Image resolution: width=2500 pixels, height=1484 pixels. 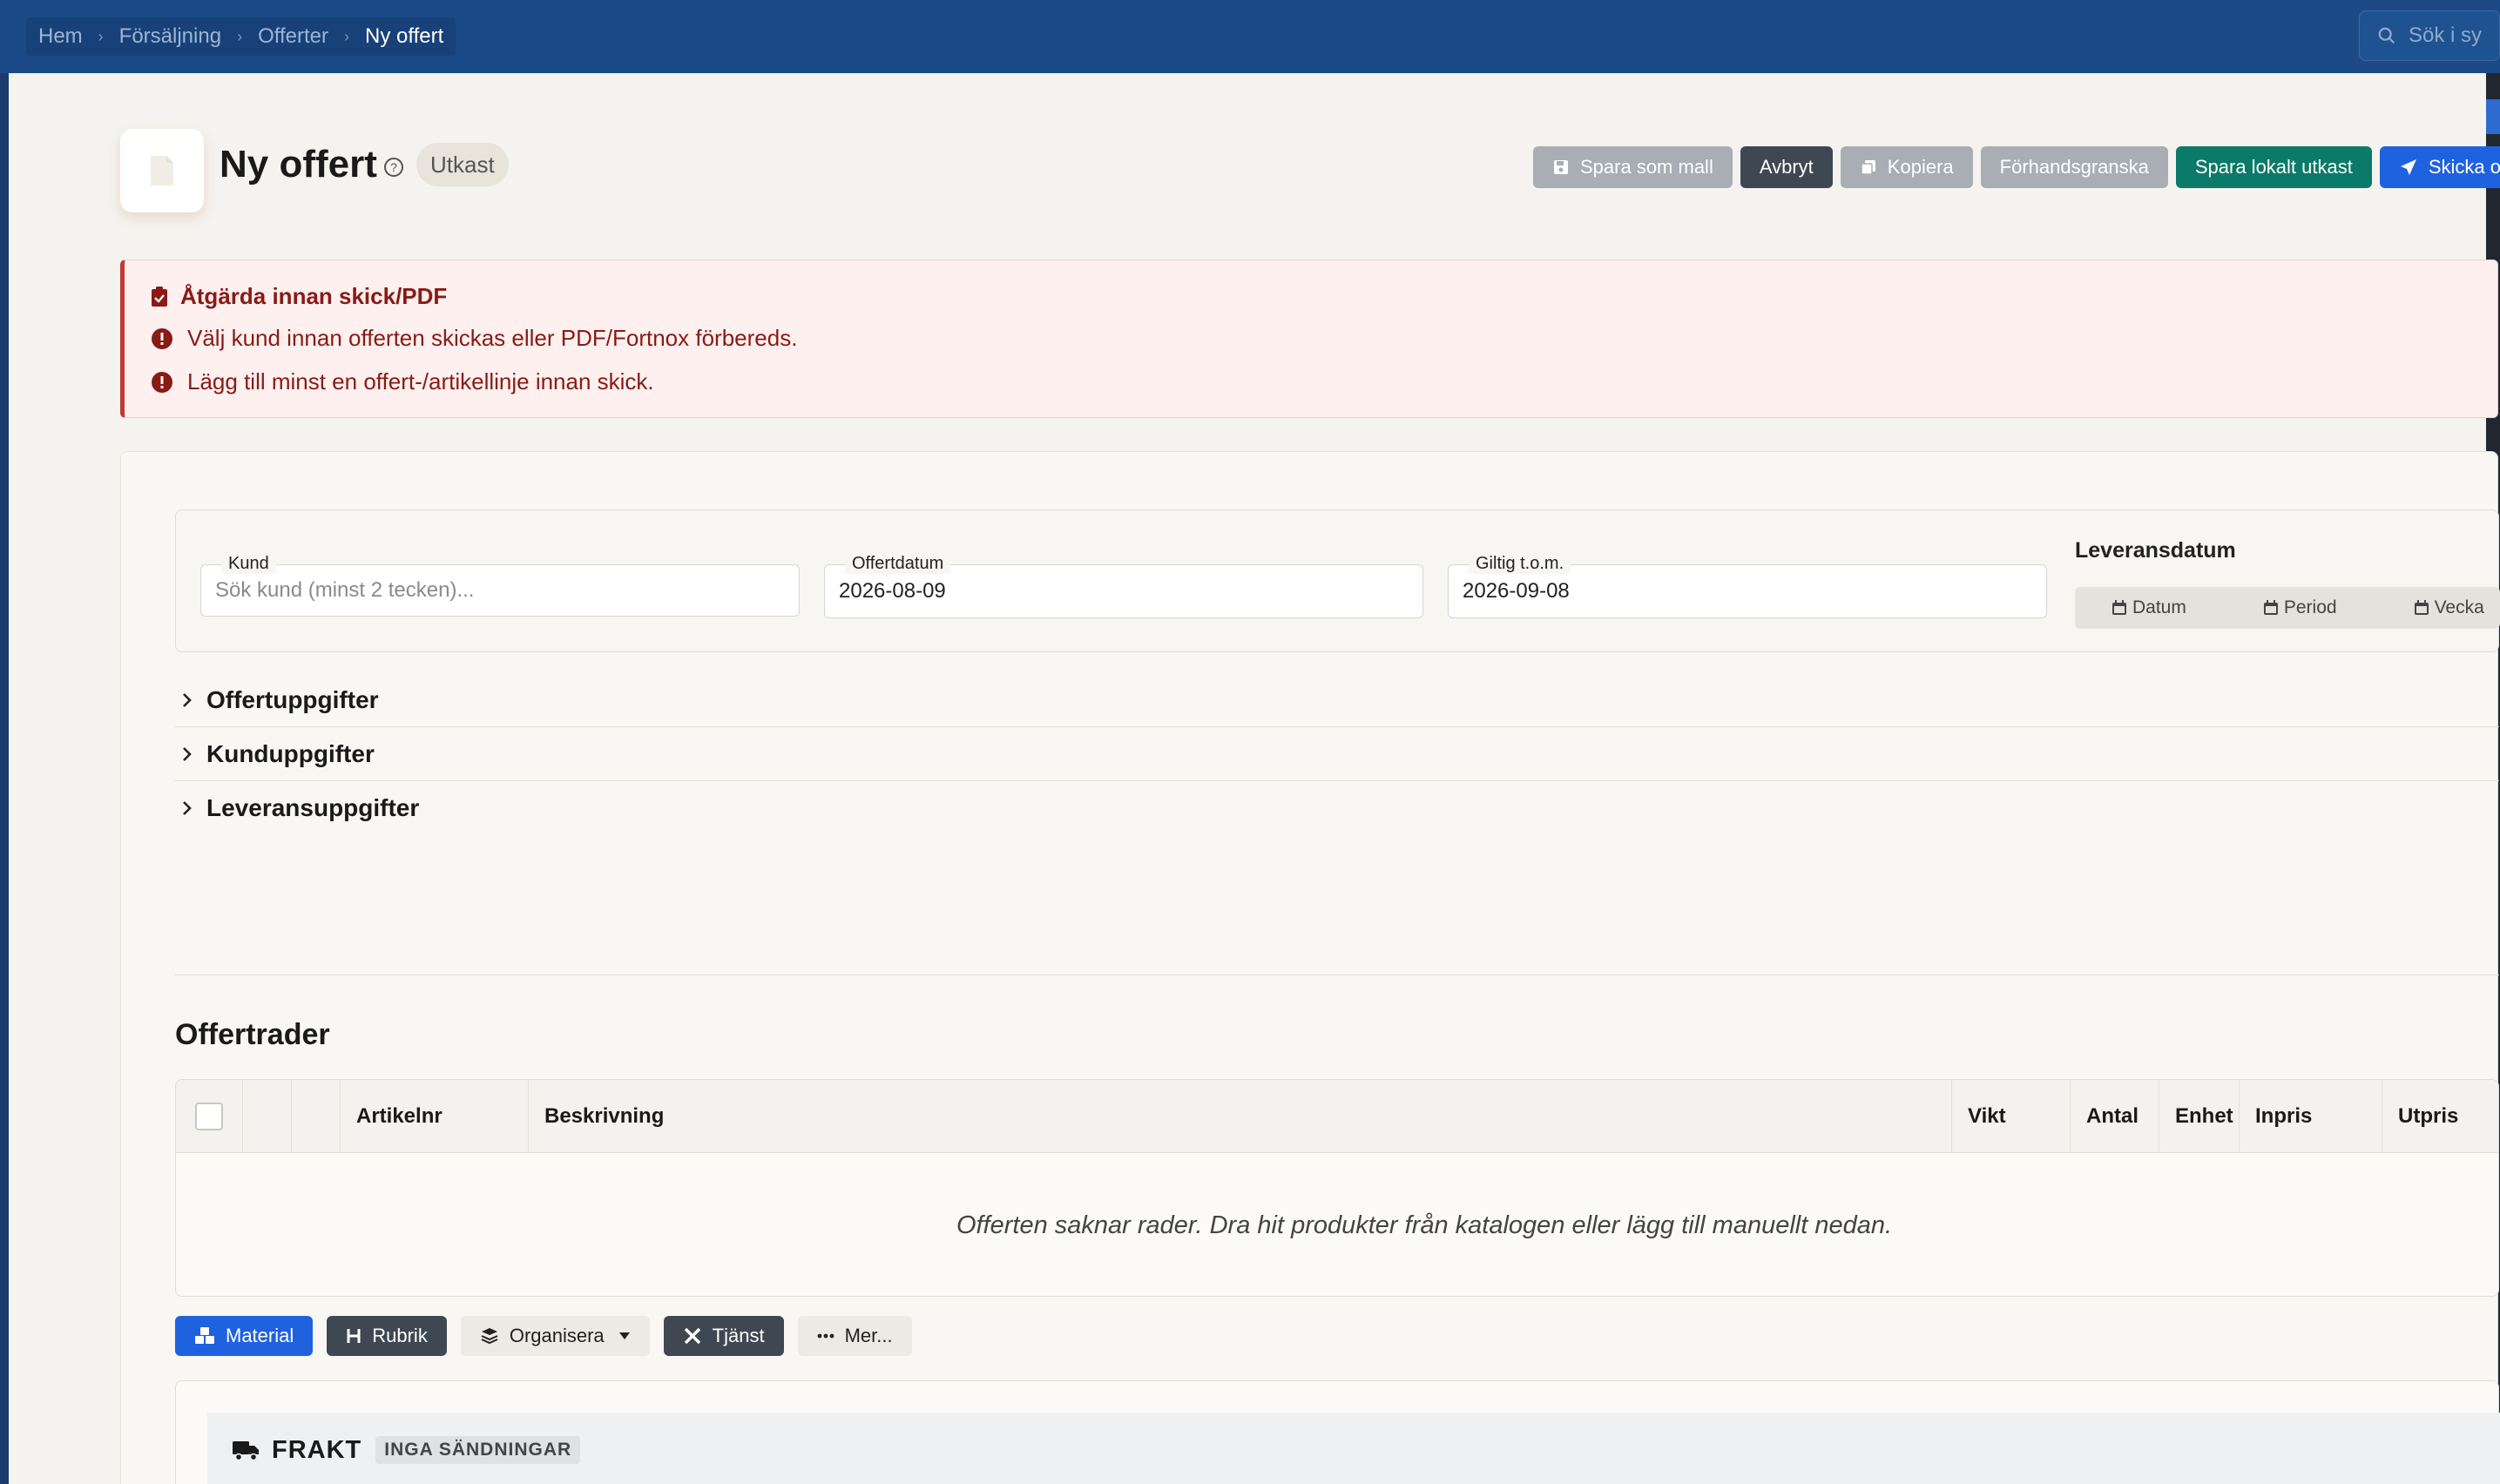 What do you see at coordinates (738, 1335) in the screenshot?
I see `add-service-label: Tjänst` at bounding box center [738, 1335].